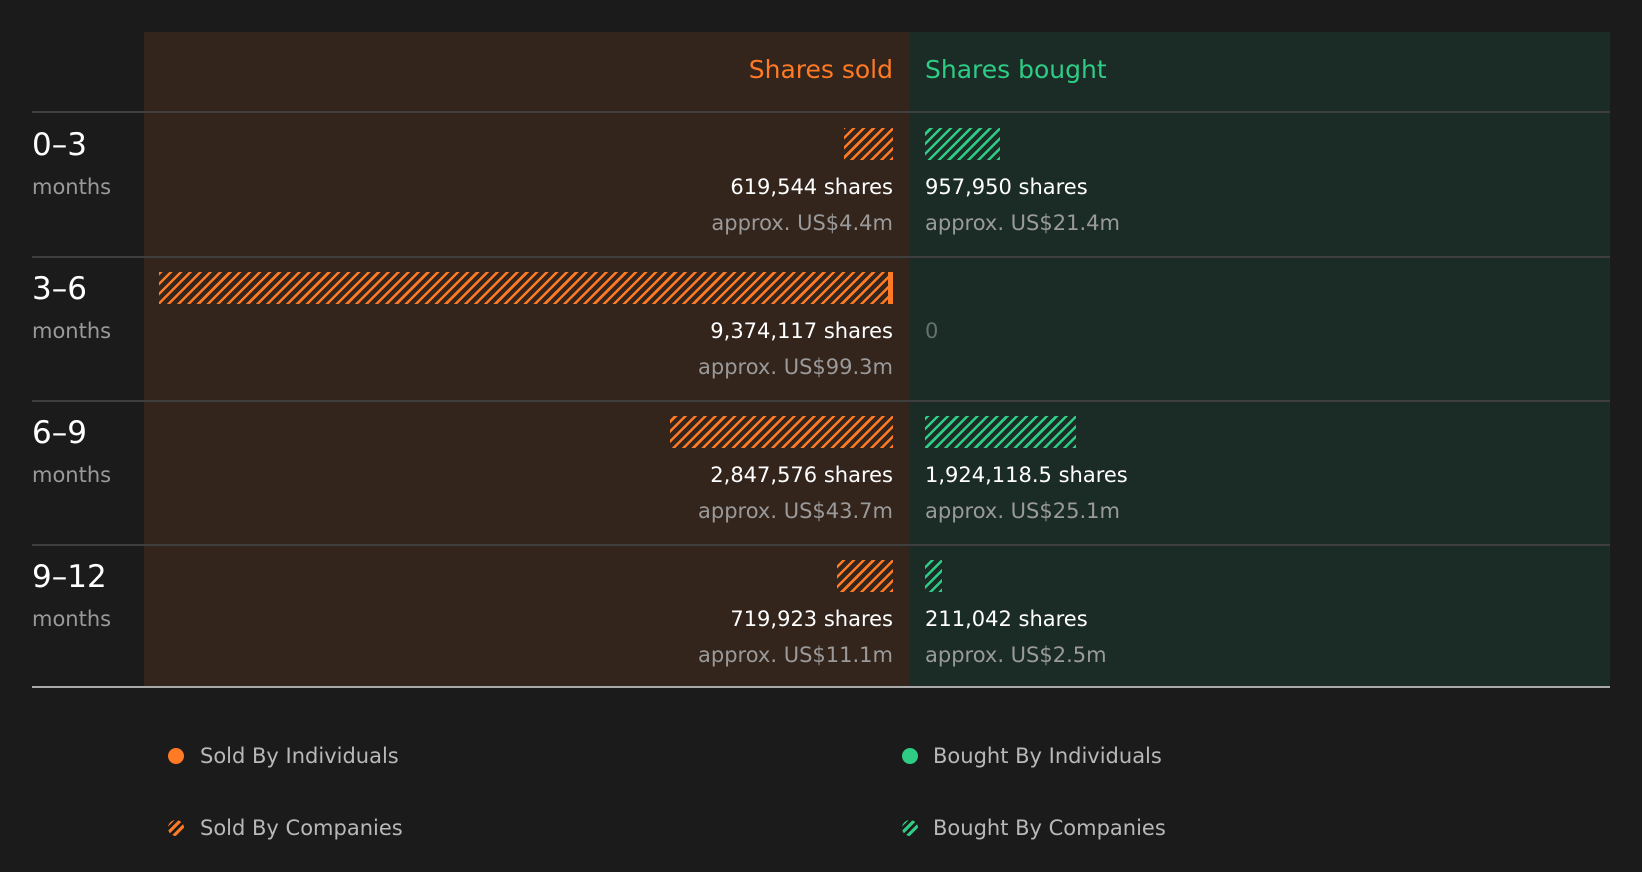  Describe the element at coordinates (802, 223) in the screenshot. I see `sold-value-label: approx. US$4.4m` at that location.